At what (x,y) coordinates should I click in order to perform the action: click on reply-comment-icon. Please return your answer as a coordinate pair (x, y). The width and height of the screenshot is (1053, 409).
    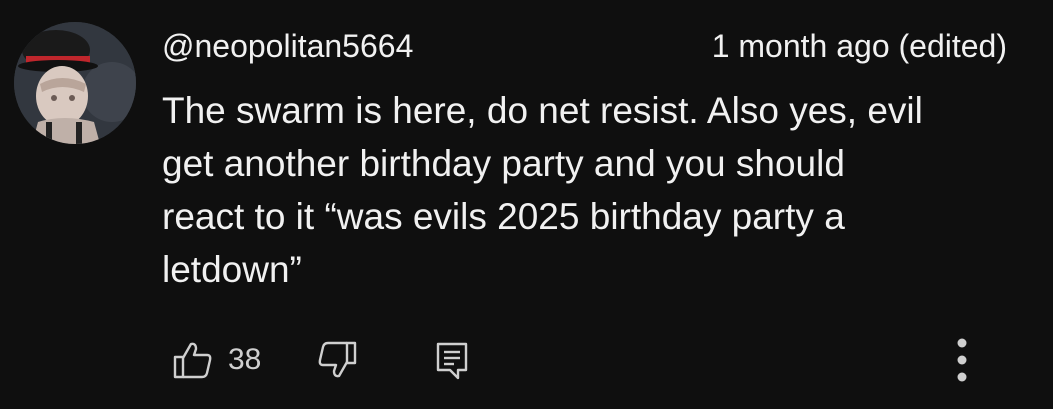
    Looking at the image, I should click on (452, 361).